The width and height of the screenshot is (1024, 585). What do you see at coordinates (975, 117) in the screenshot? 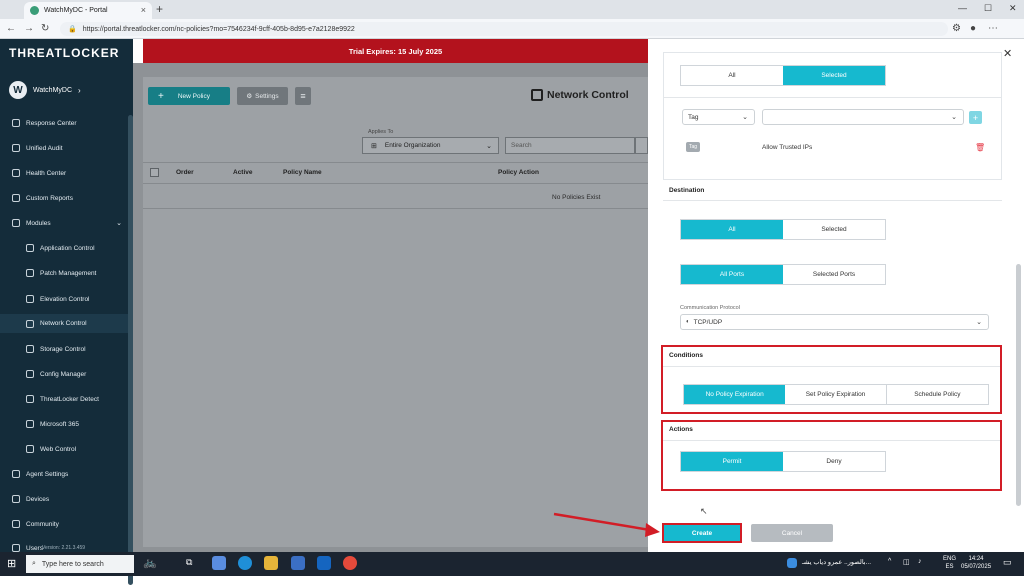
I see `add-tag-button: +` at bounding box center [975, 117].